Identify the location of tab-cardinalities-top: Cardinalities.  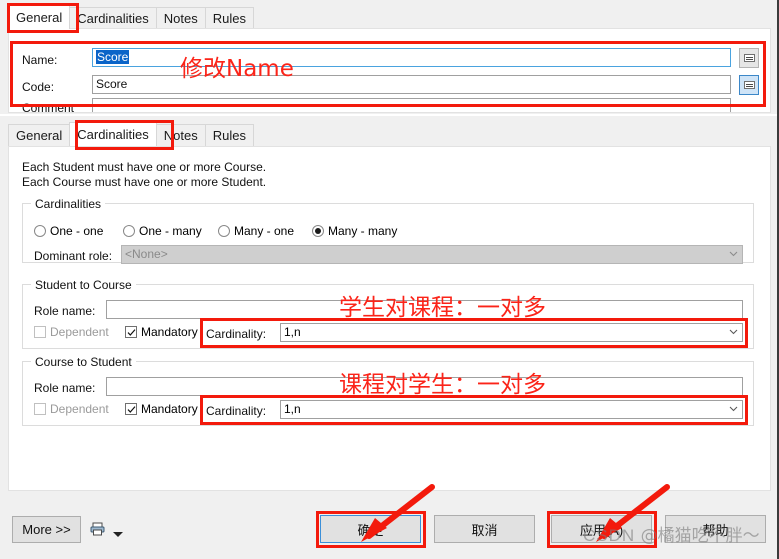
(113, 18).